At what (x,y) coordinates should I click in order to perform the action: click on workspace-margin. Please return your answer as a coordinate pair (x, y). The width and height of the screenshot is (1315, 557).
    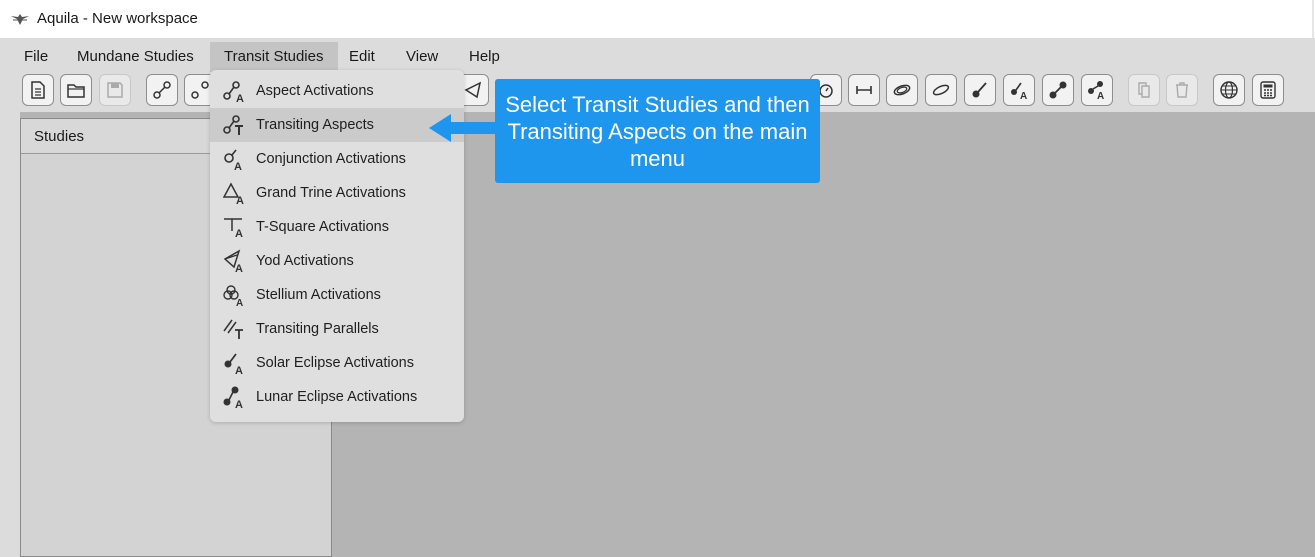
    Looking at the image, I should click on (10, 334).